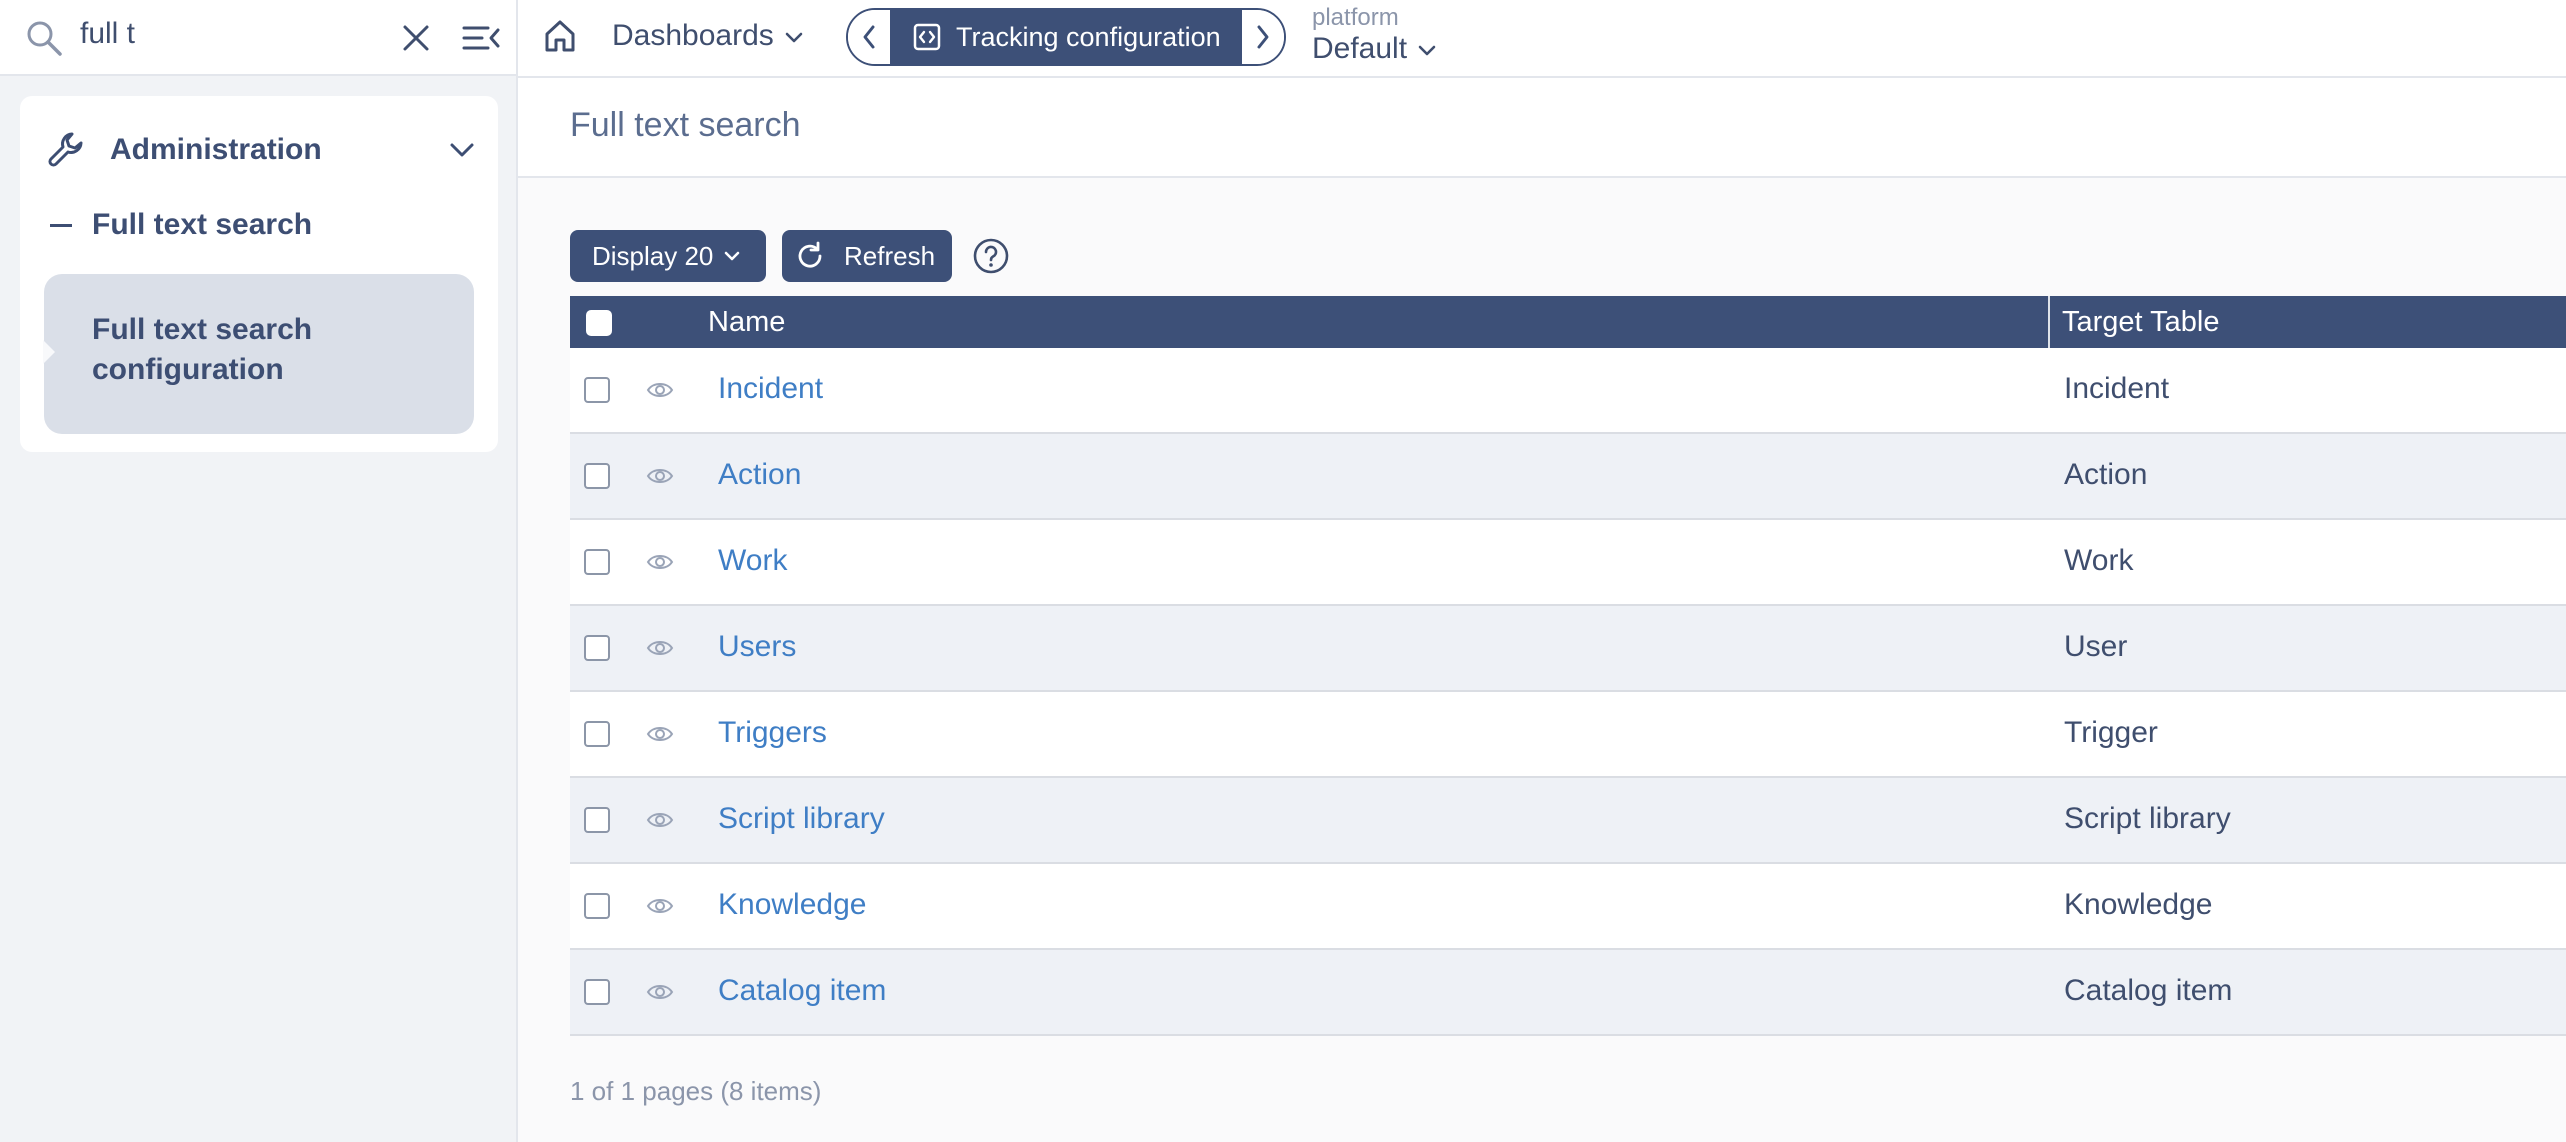  What do you see at coordinates (202, 349) in the screenshot?
I see `sidebar-subitem-label: Full text search configuration` at bounding box center [202, 349].